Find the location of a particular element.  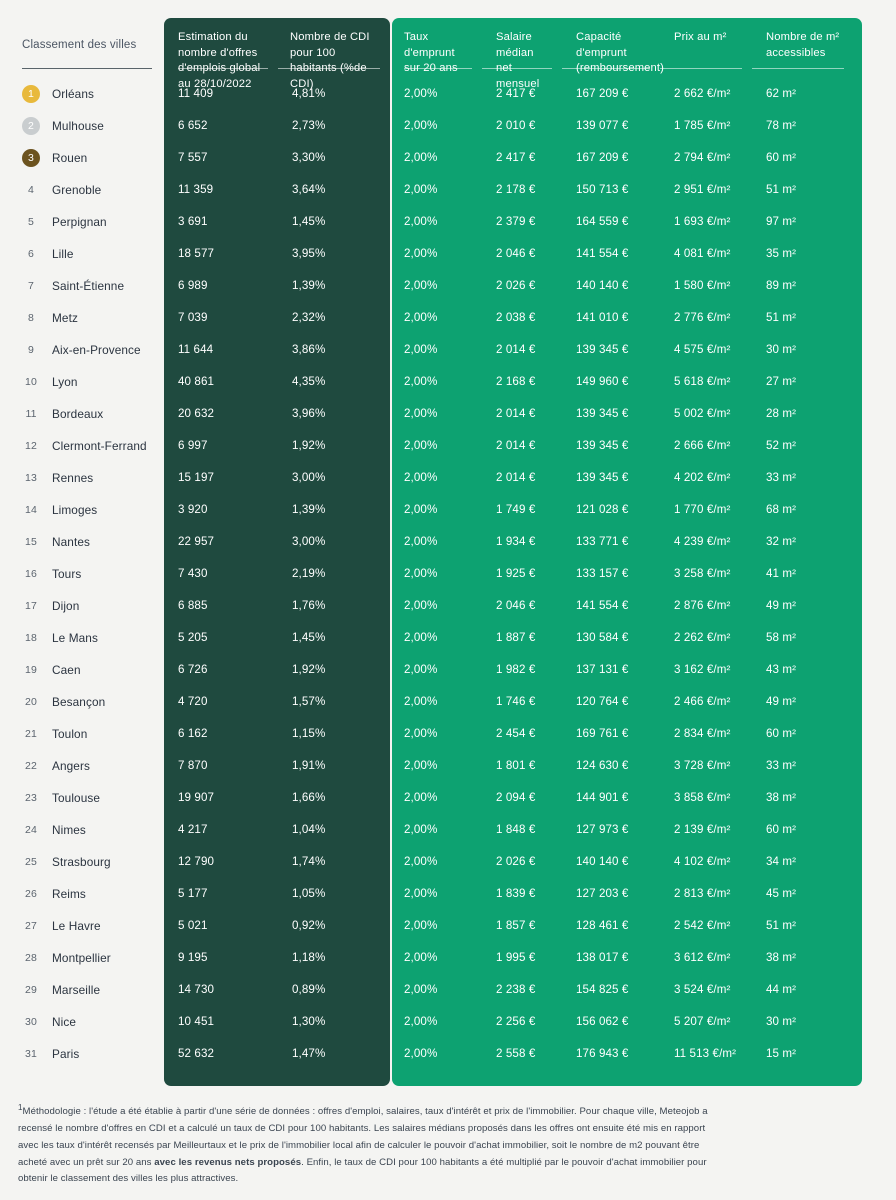

table-row: 20 Besançon is located at coordinates (82, 702).